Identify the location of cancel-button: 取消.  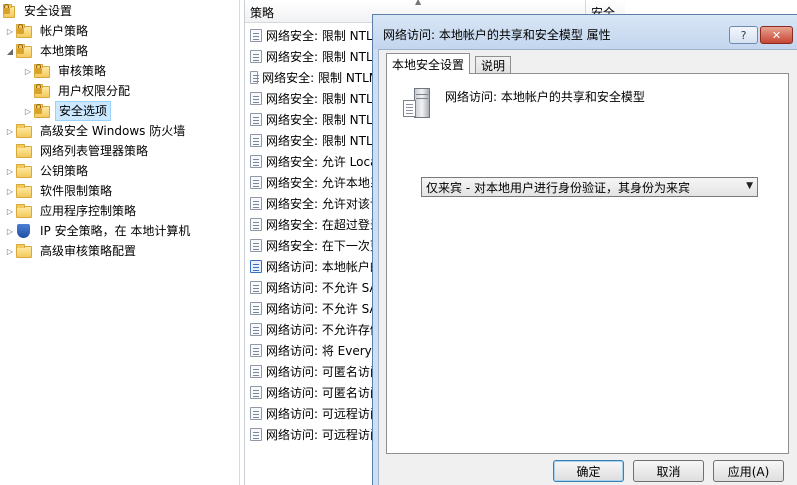
(668, 471).